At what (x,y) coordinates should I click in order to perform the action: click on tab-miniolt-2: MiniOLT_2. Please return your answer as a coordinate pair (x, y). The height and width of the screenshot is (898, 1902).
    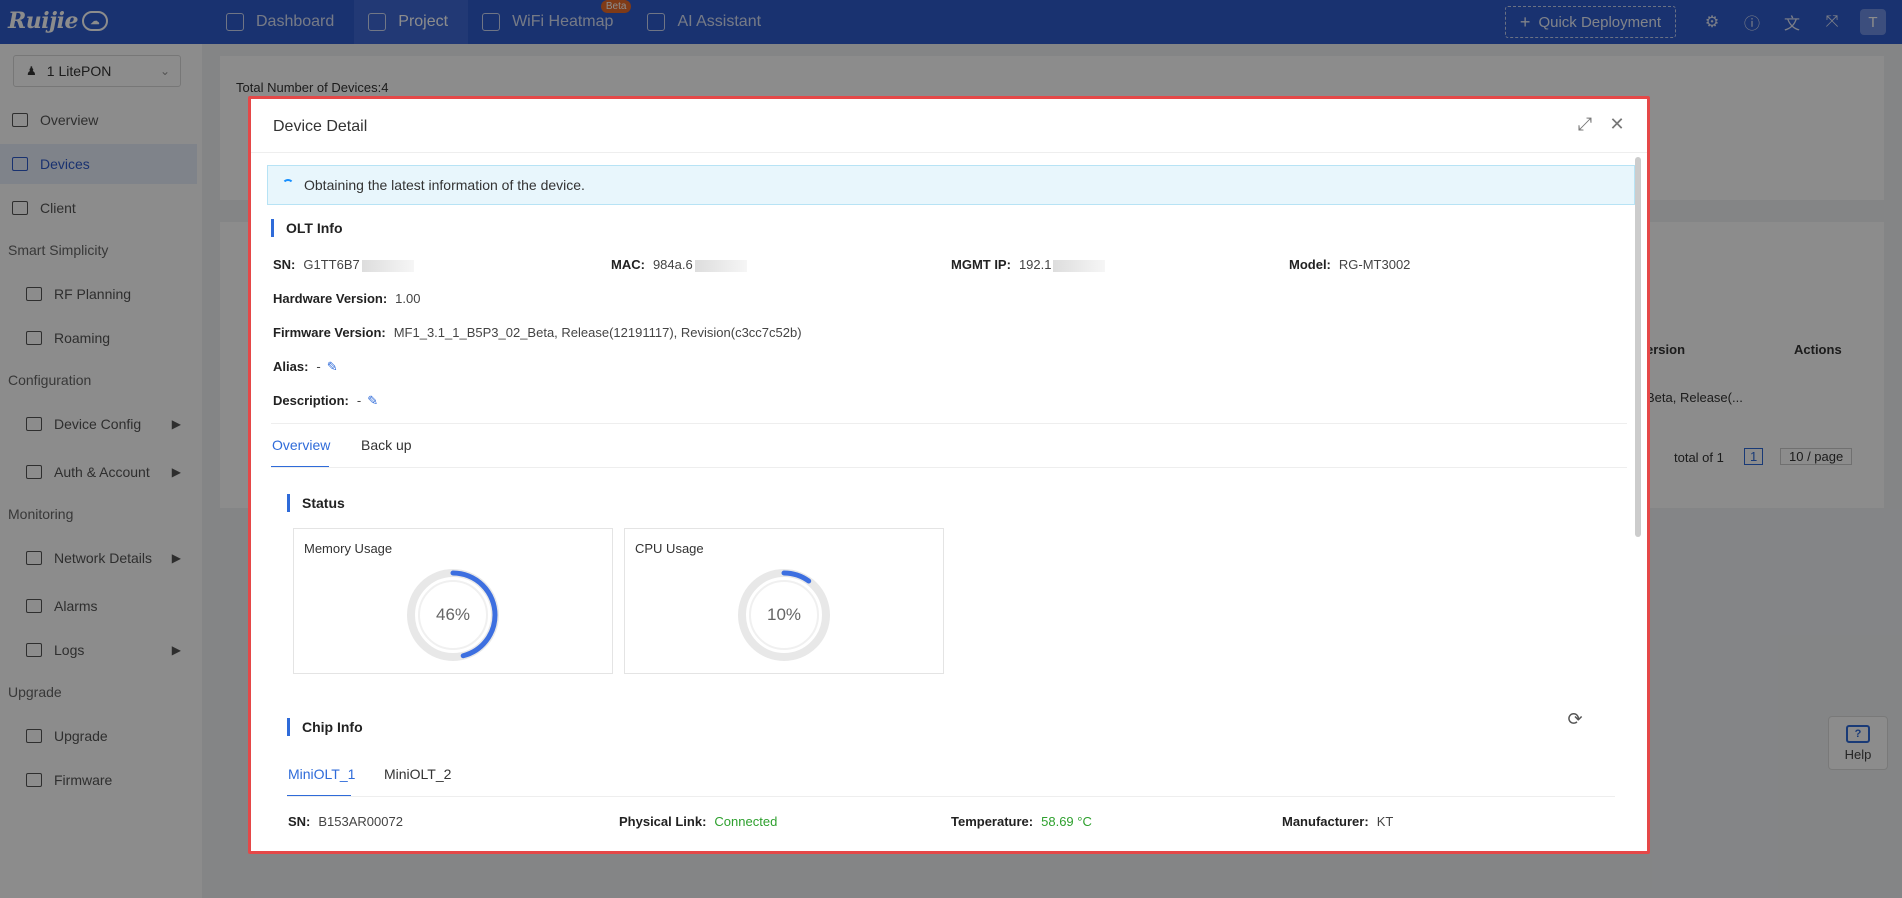
    Looking at the image, I should click on (417, 774).